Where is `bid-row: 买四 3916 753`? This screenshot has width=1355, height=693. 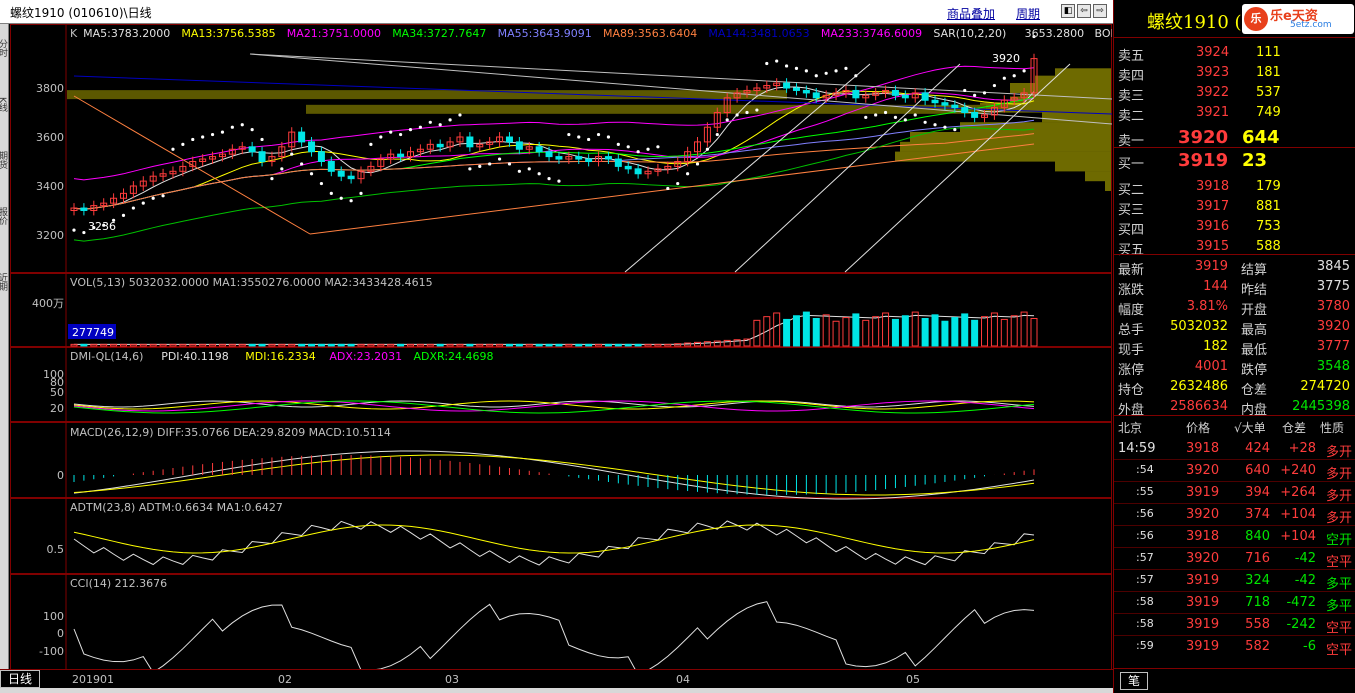 bid-row: 买四 3916 753 is located at coordinates (1234, 227).